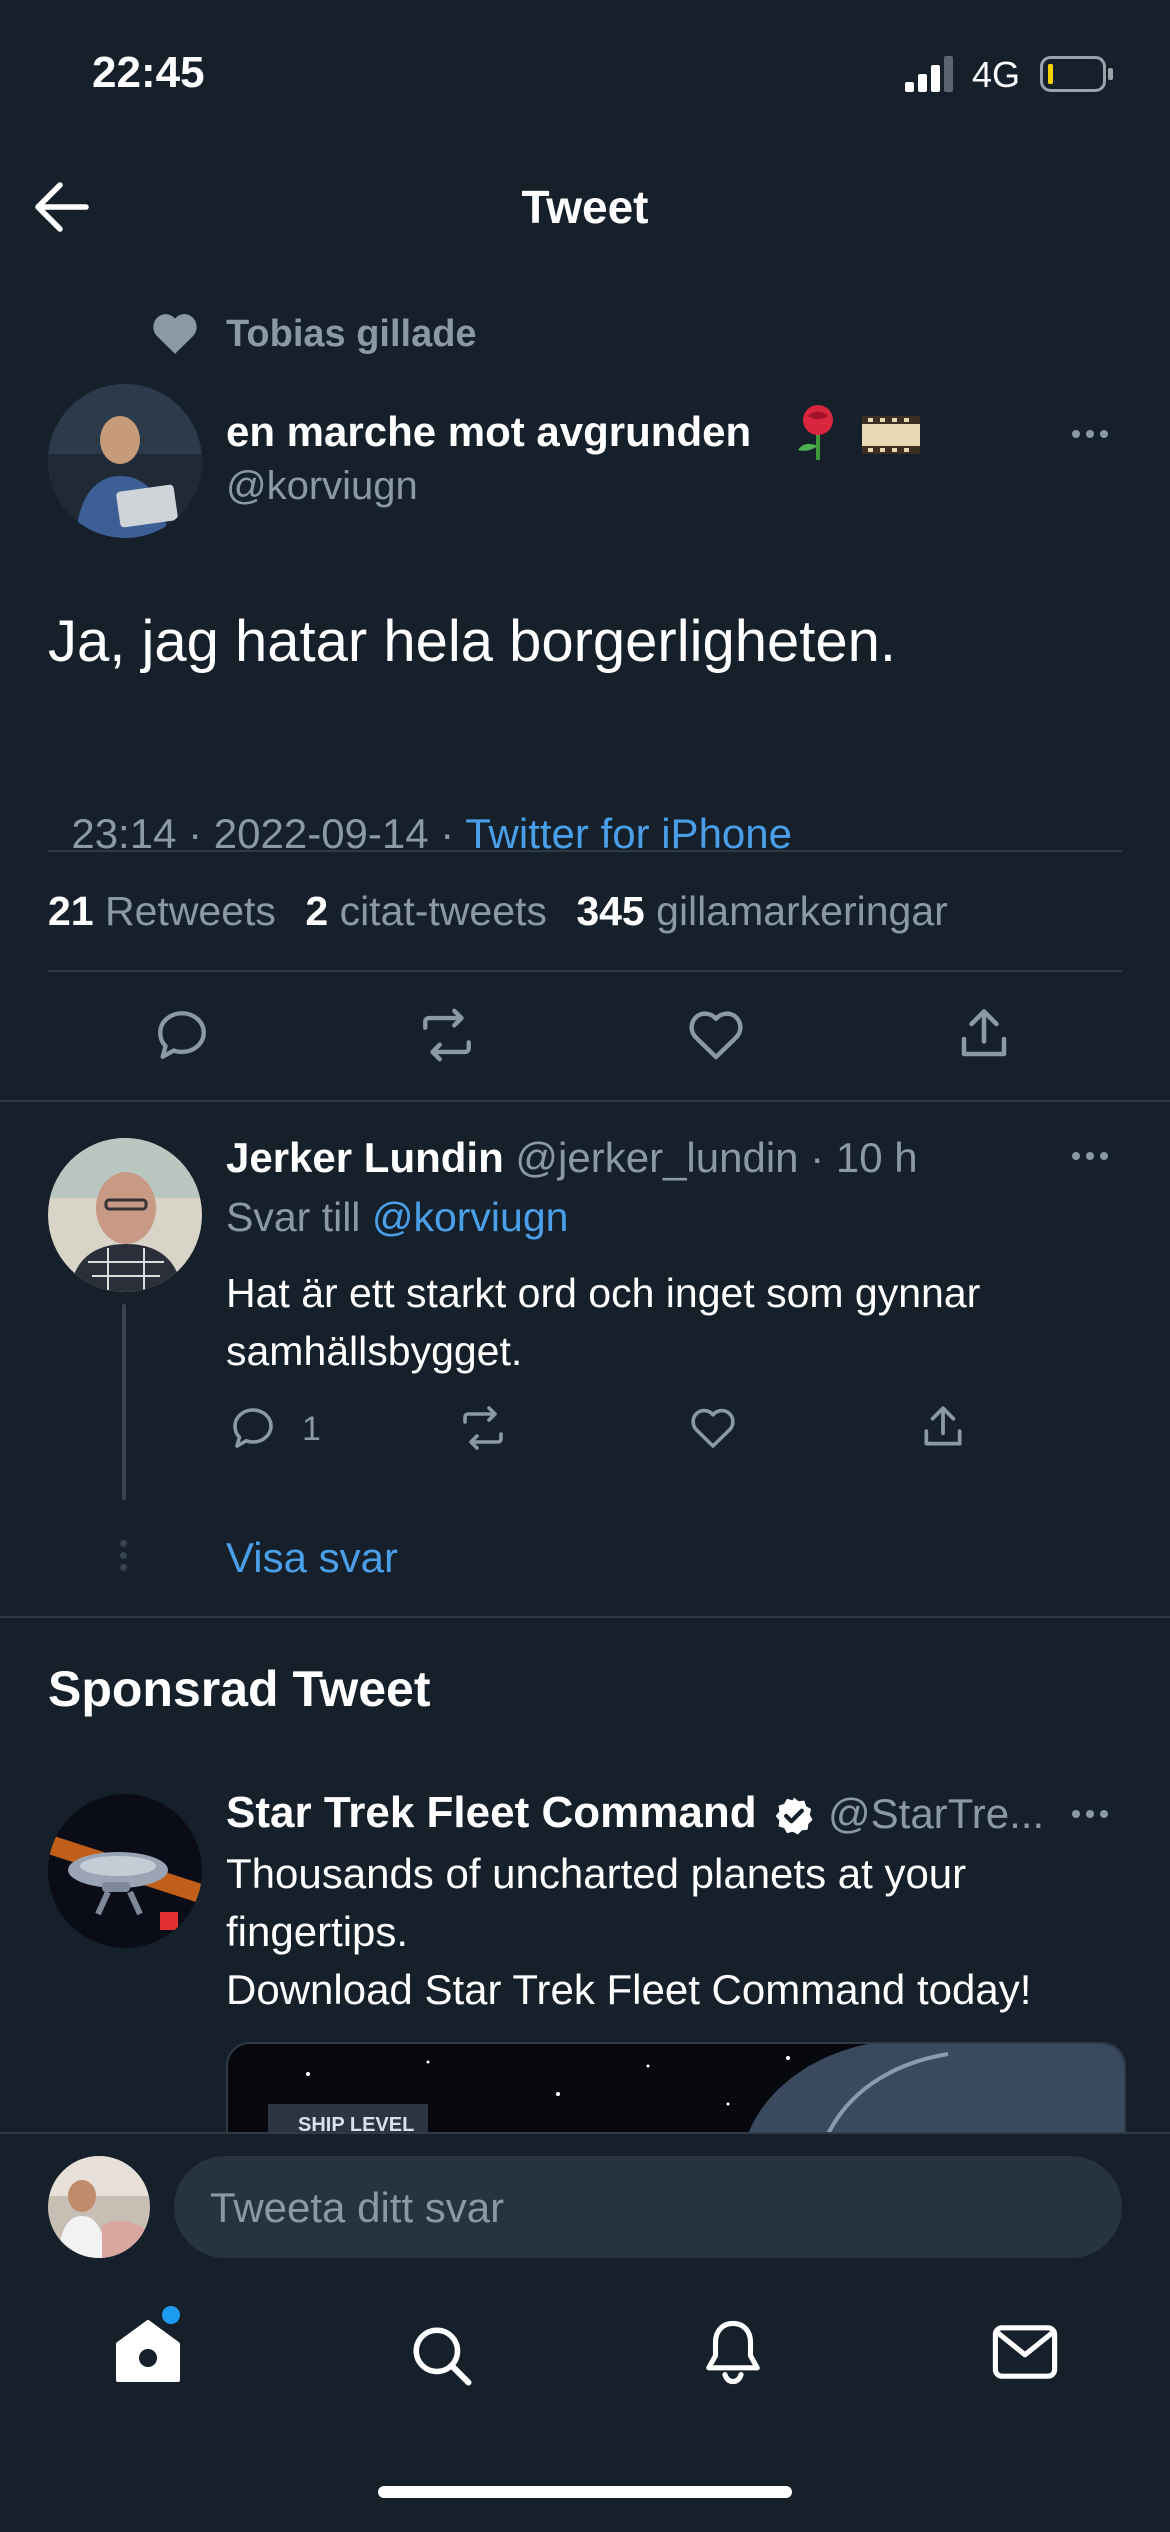  I want to click on home-notification-dot, so click(171, 2315).